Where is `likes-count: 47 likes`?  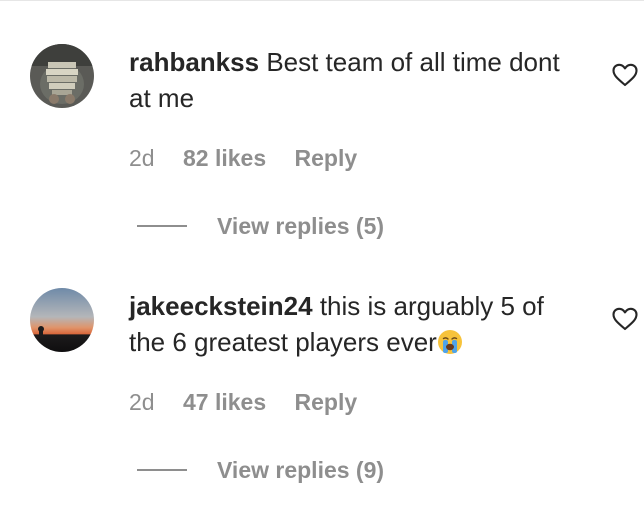
likes-count: 47 likes is located at coordinates (224, 402).